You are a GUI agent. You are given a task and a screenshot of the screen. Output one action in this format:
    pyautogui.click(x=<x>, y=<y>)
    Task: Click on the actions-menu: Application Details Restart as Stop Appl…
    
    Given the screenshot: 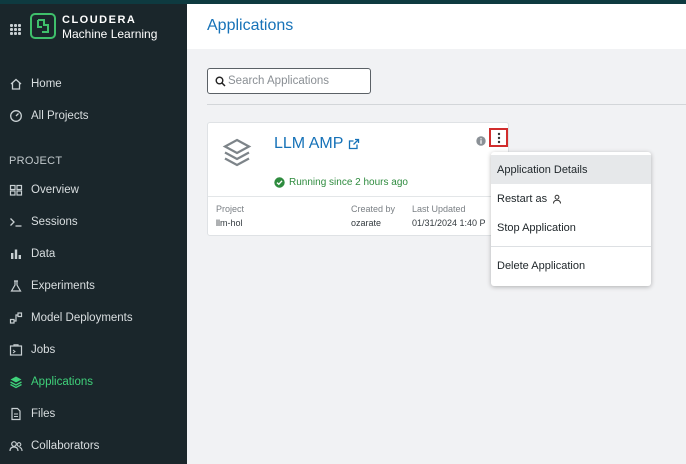 What is the action you would take?
    pyautogui.click(x=571, y=219)
    